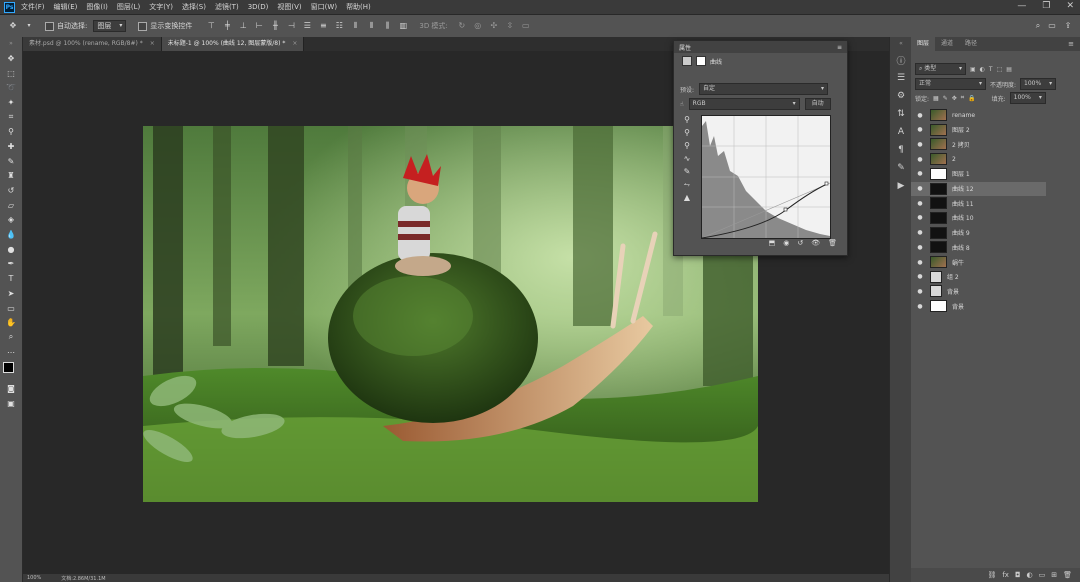 The height and width of the screenshot is (582, 1080). What do you see at coordinates (11, 205) in the screenshot?
I see `eraser-tool-icon: ▱` at bounding box center [11, 205].